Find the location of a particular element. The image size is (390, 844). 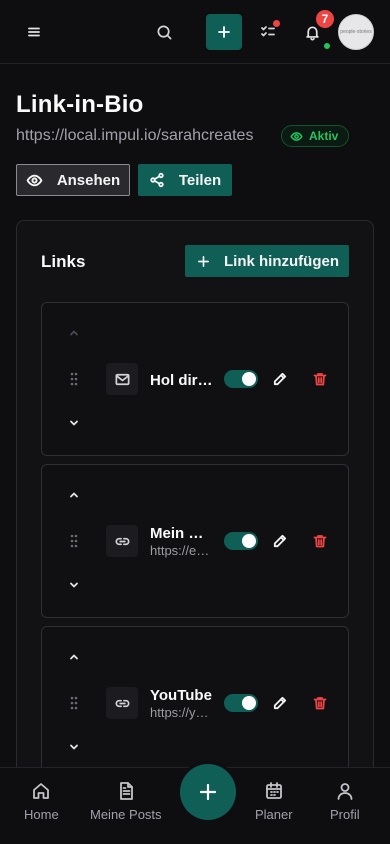

bell-icon is located at coordinates (312, 32).